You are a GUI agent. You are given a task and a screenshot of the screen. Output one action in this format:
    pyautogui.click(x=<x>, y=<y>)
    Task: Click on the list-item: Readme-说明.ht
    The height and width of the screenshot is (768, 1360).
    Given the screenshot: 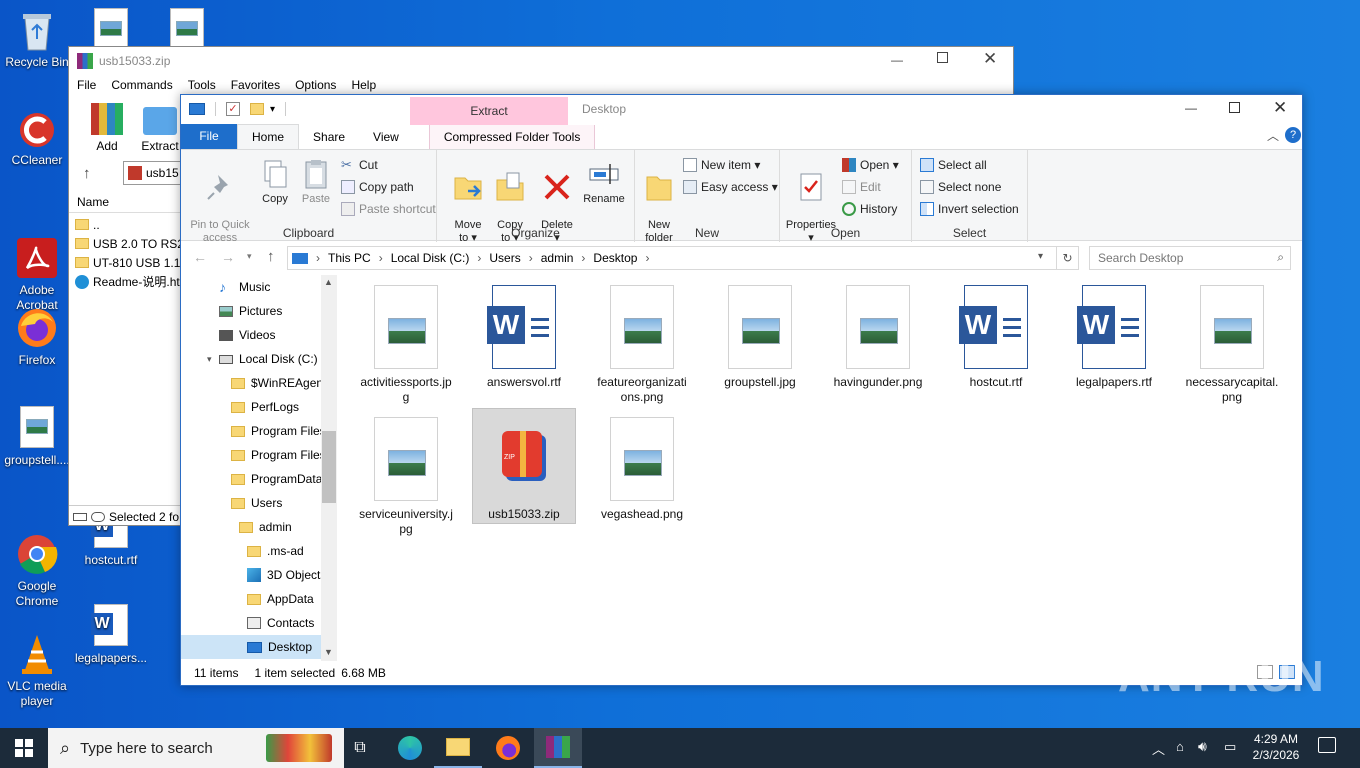 What is the action you would take?
    pyautogui.click(x=128, y=281)
    